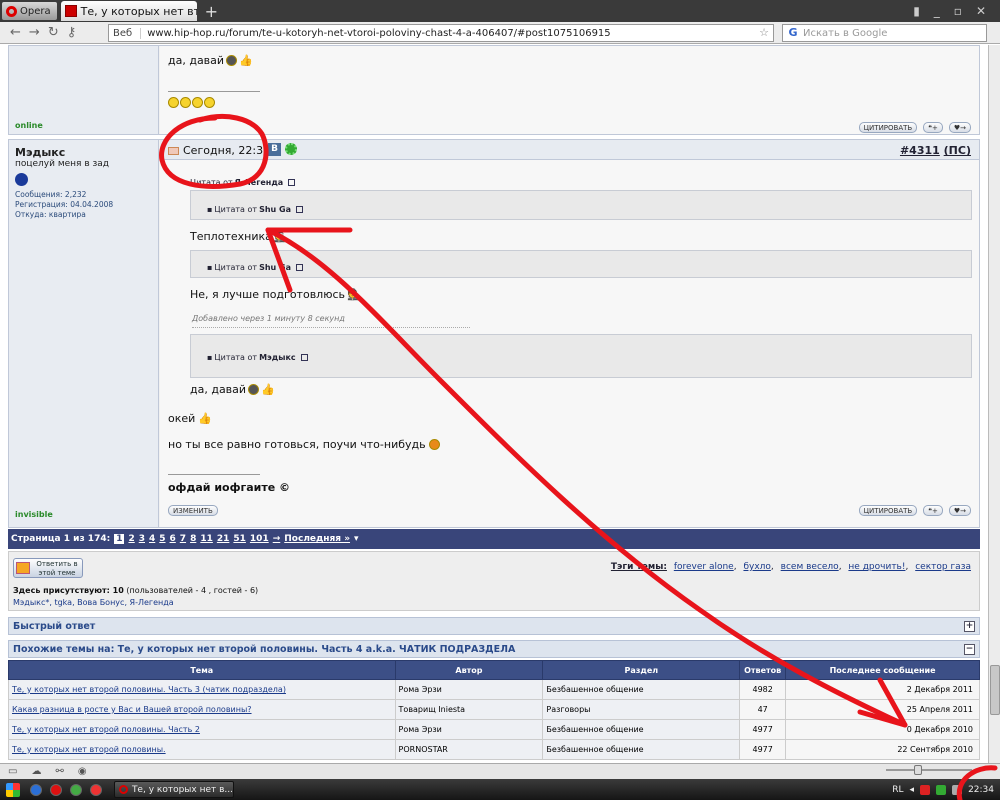 Image resolution: width=1000 pixels, height=800 pixels. Describe the element at coordinates (277, 539) in the screenshot. I see `next-page-link: →` at that location.